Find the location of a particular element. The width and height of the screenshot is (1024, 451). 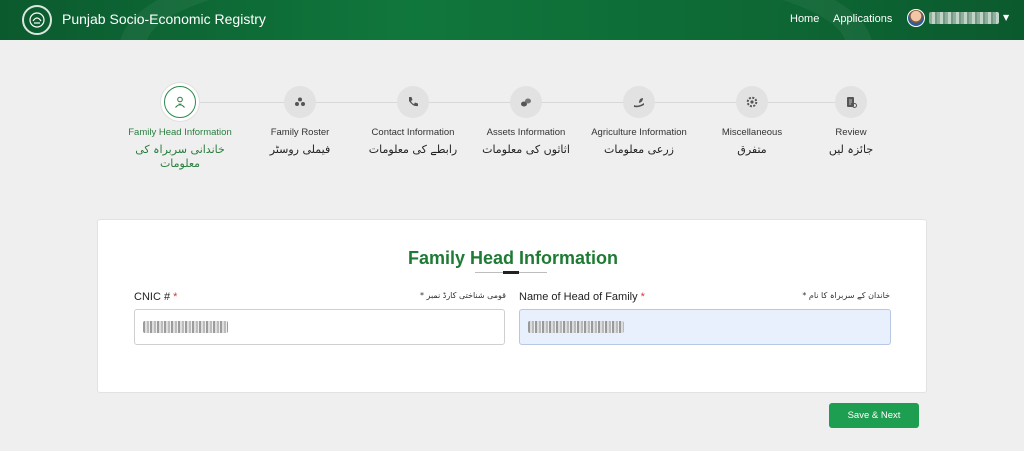

user-shield-icon is located at coordinates (180, 102).